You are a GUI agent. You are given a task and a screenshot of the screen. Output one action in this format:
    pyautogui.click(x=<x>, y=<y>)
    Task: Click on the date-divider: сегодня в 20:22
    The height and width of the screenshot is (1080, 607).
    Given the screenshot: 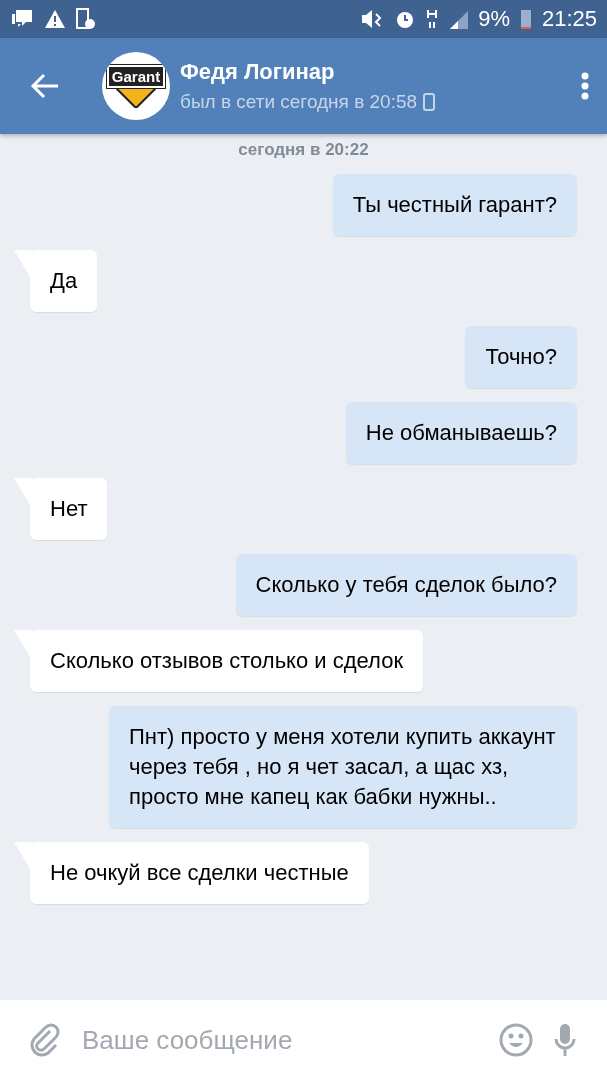 What is the action you would take?
    pyautogui.click(x=303, y=150)
    